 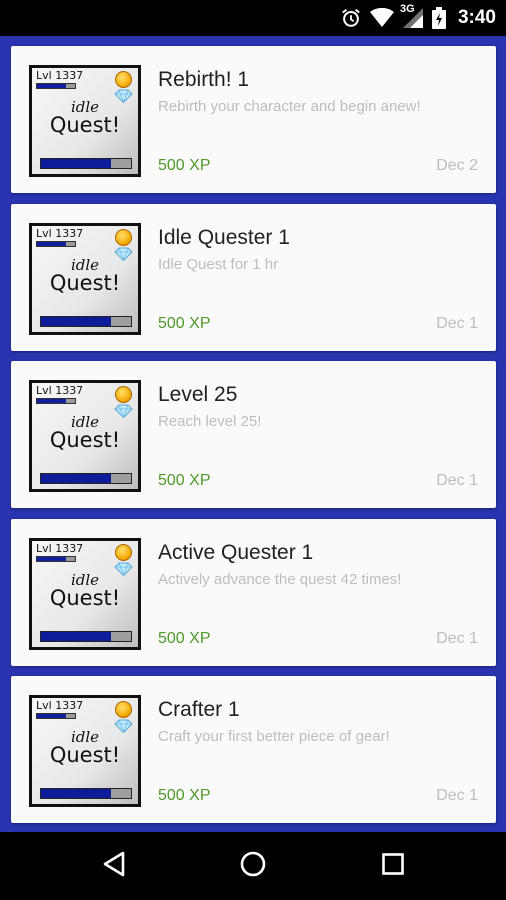 What do you see at coordinates (218, 264) in the screenshot?
I see `achievement-description: Idle Quest for 1 hr` at bounding box center [218, 264].